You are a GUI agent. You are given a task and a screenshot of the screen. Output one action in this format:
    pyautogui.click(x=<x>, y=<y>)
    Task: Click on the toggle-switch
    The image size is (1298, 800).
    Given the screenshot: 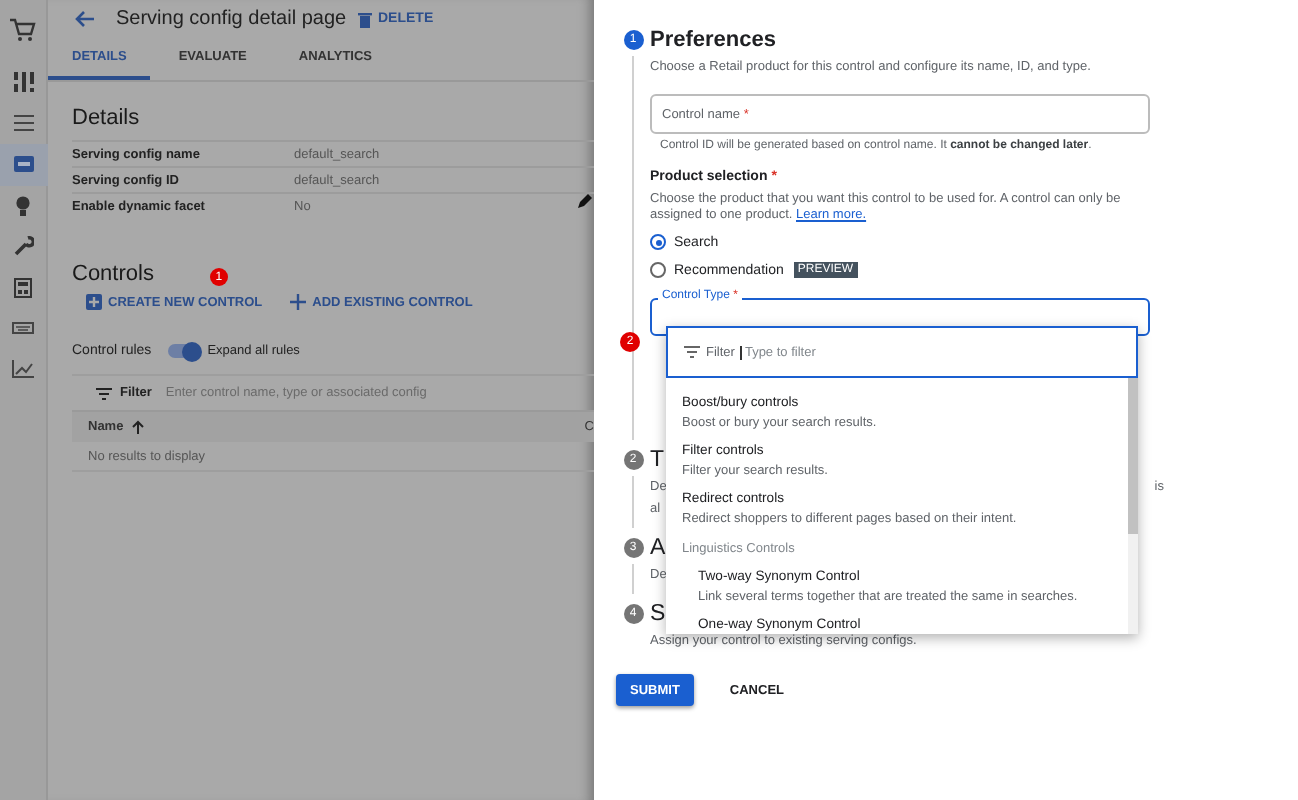 What is the action you would take?
    pyautogui.click(x=183, y=351)
    